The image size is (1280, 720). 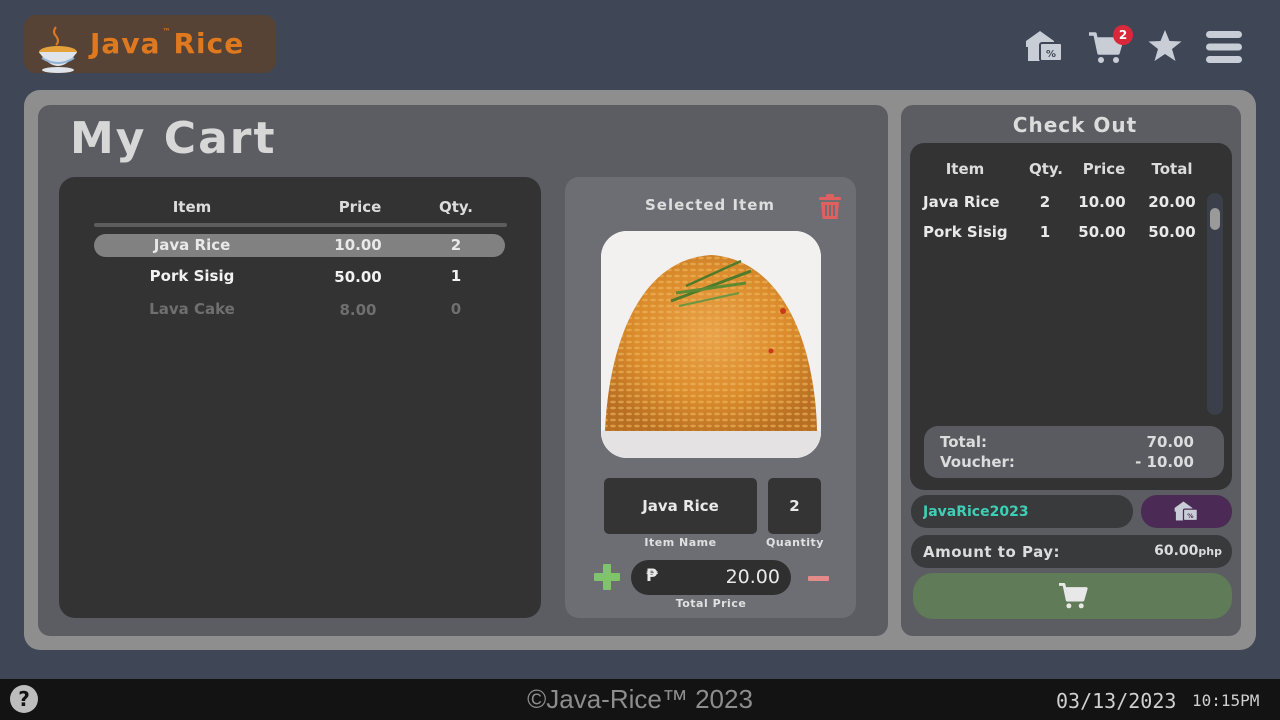 What do you see at coordinates (830, 207) in the screenshot?
I see `trash-icon` at bounding box center [830, 207].